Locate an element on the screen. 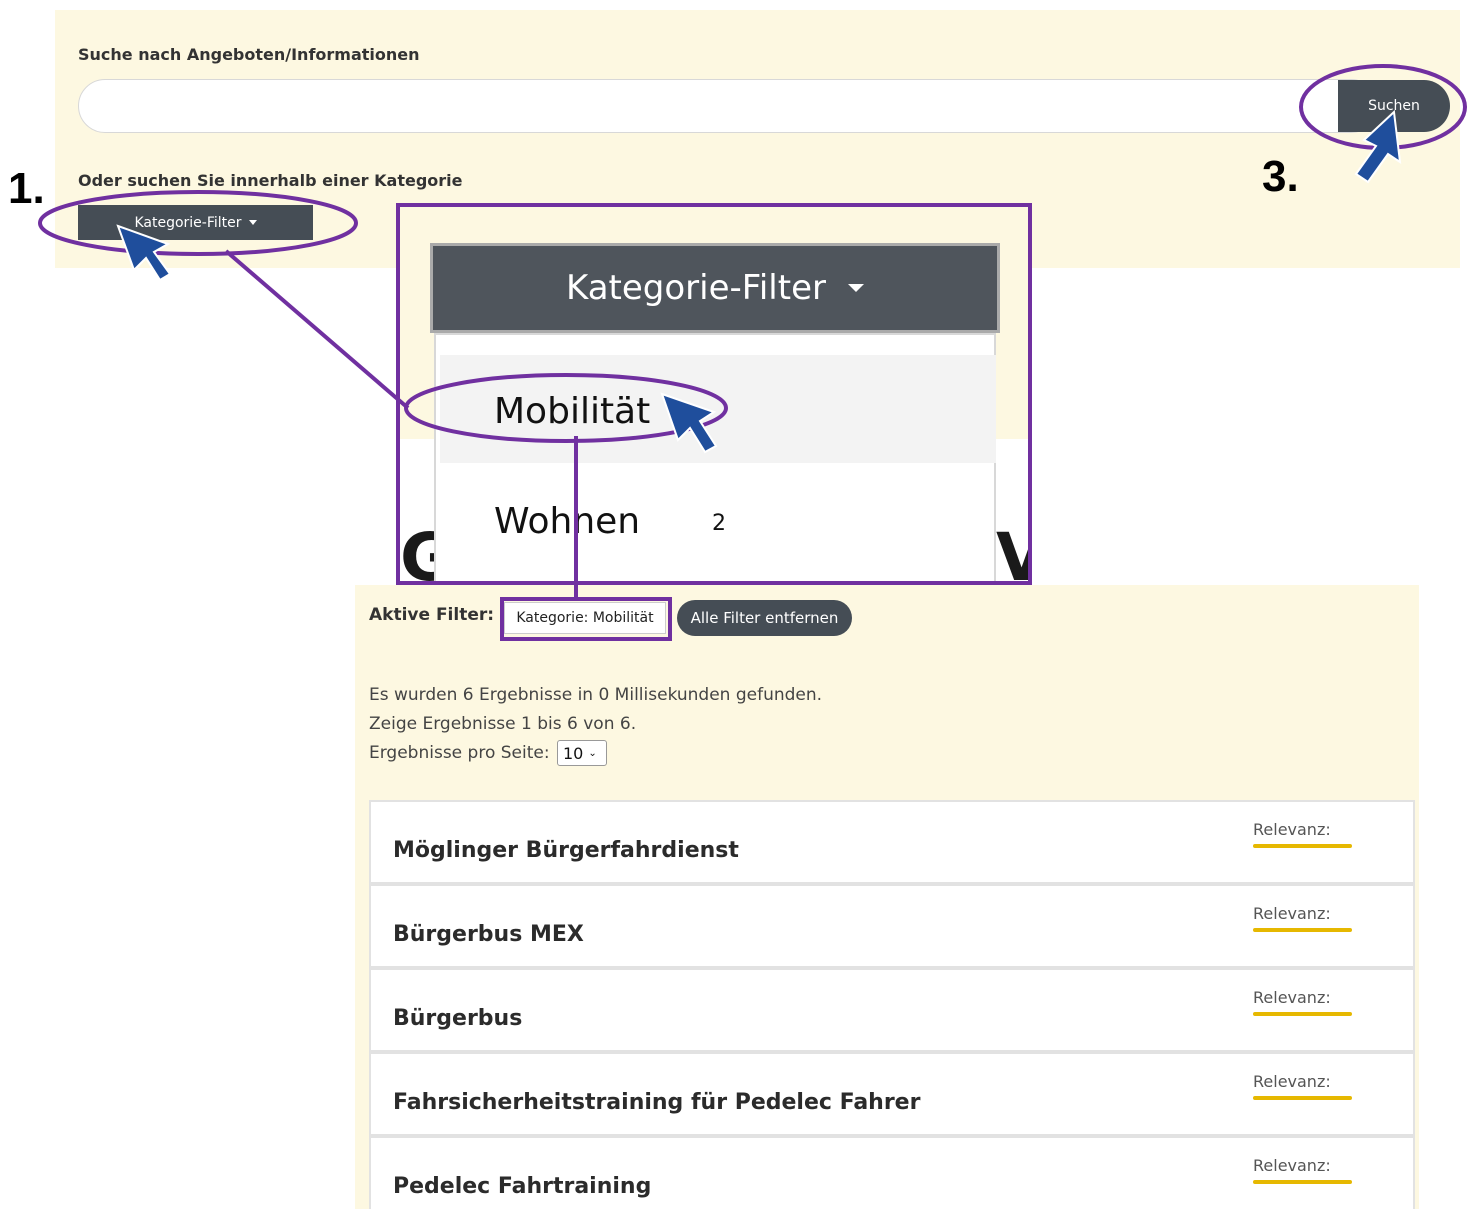  result-title: Möglinger Bürgerfahrdienst is located at coordinates (566, 850).